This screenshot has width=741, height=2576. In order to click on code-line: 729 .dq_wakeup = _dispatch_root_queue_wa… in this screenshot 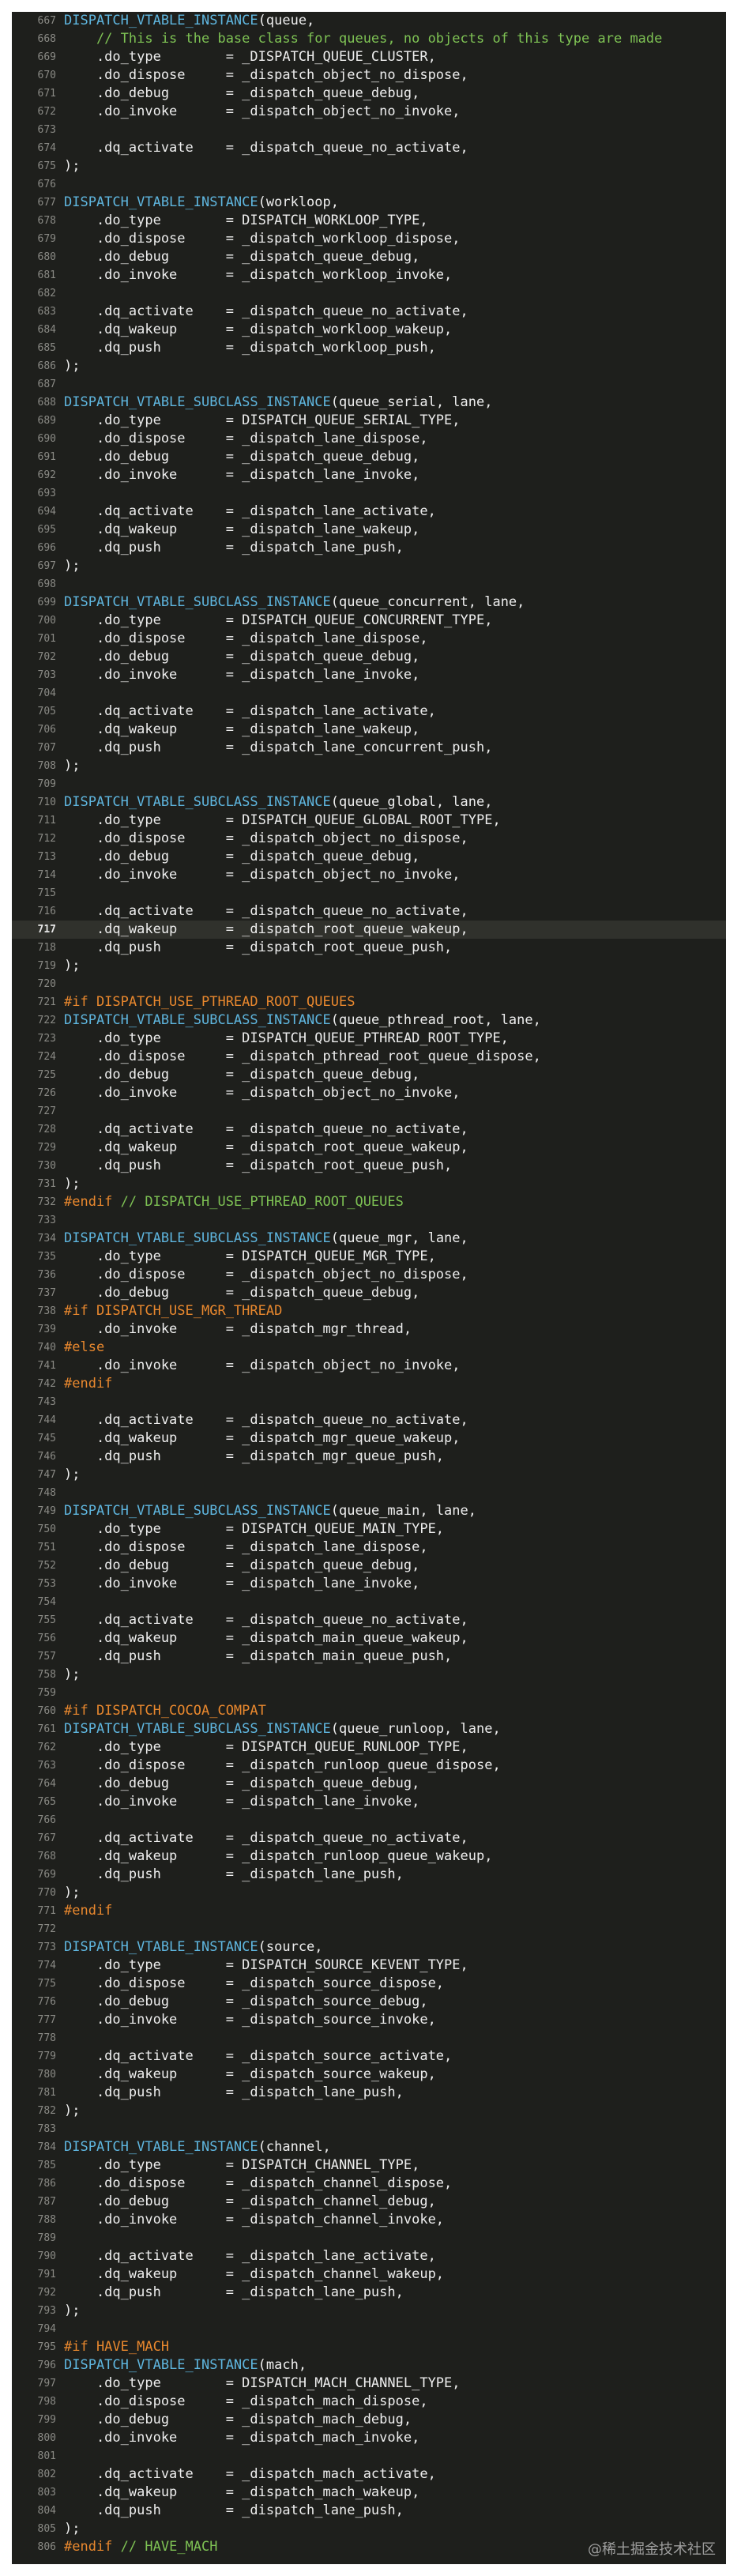, I will do `click(369, 1148)`.